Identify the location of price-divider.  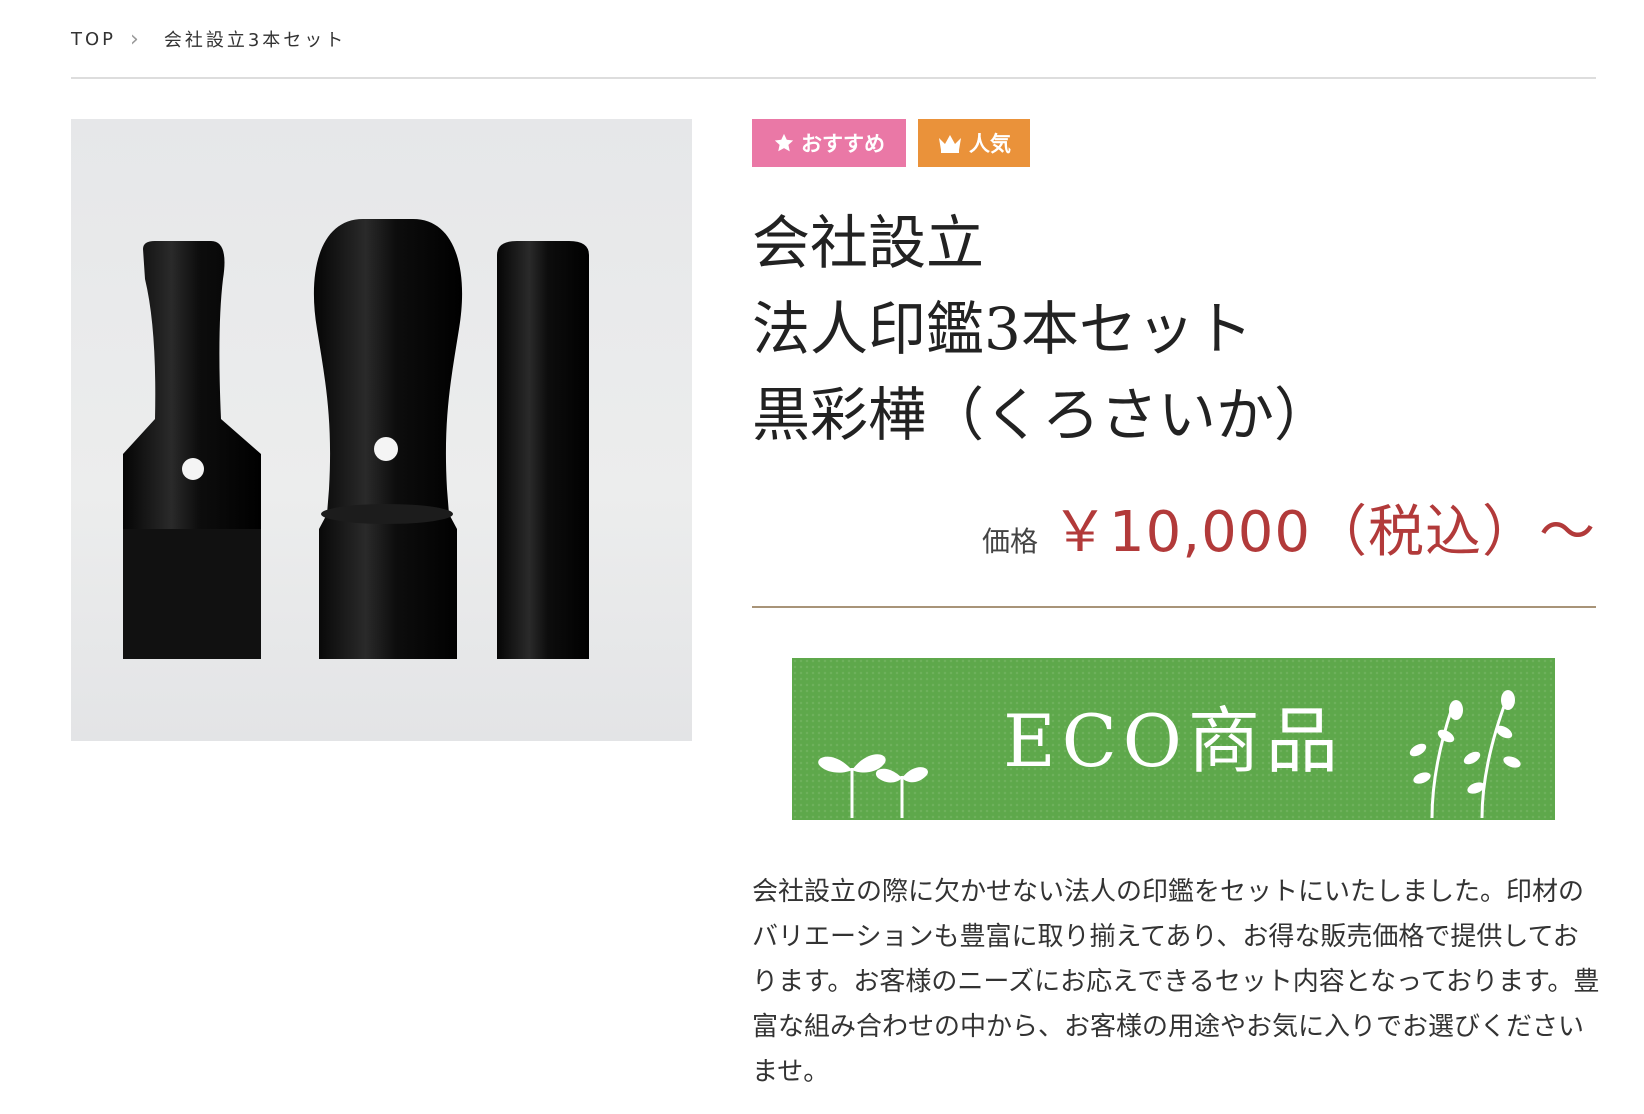
(1174, 607).